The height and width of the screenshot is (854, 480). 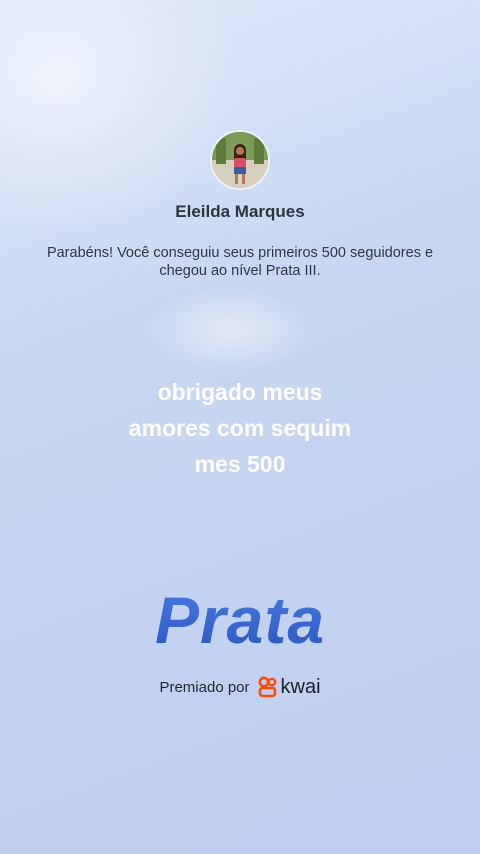 I want to click on avatar-photo, so click(x=240, y=160).